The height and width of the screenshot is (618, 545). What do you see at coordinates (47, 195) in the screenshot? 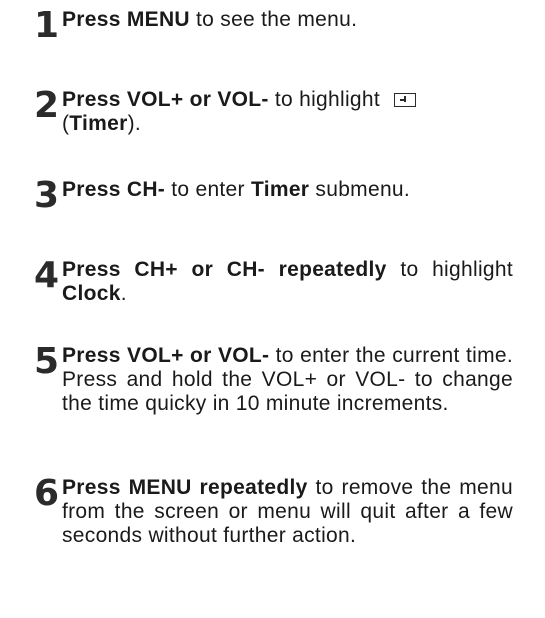
I see `step-number: 3` at bounding box center [47, 195].